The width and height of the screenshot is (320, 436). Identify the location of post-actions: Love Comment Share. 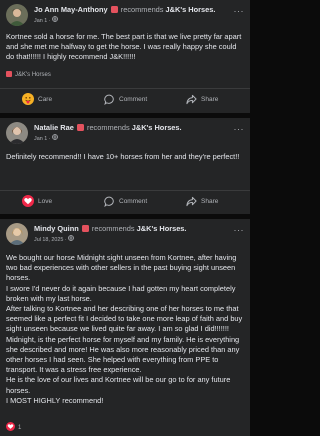
(125, 200).